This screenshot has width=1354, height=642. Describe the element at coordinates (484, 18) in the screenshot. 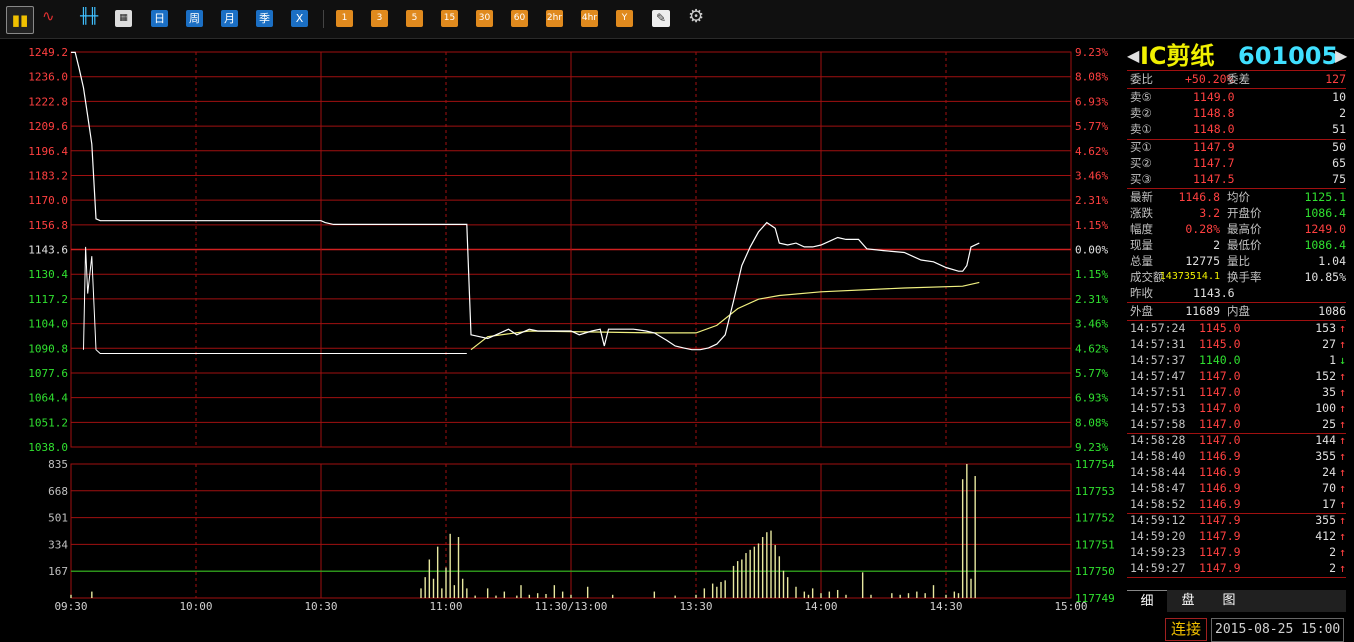

I see `period-button: 30` at that location.